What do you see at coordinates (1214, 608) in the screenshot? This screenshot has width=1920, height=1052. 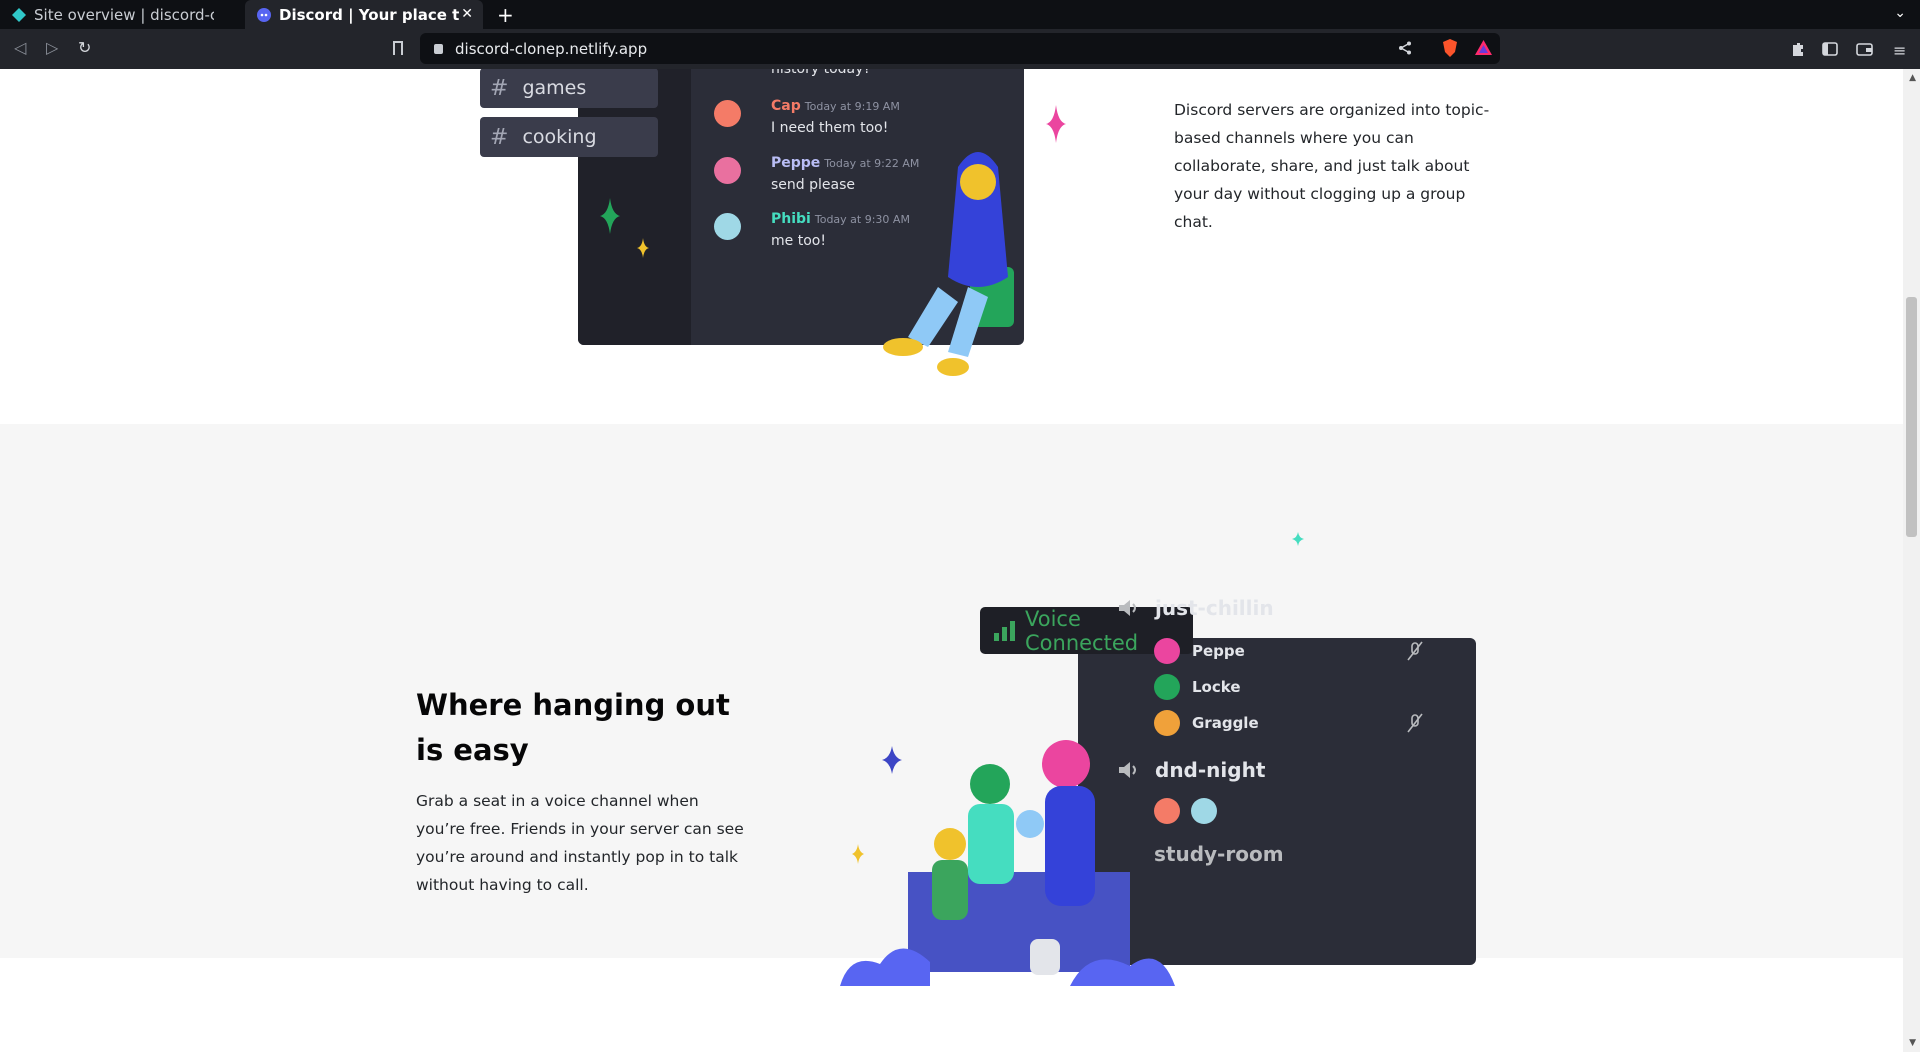 I see `voice-channel-name: just-chillin` at bounding box center [1214, 608].